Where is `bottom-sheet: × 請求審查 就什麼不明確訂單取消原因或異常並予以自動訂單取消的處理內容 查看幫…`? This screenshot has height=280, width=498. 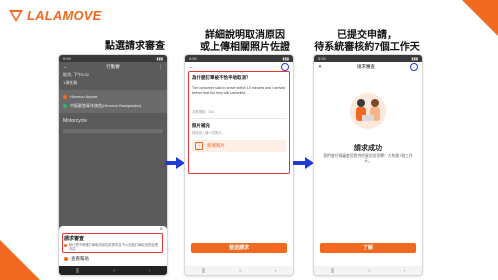
bottom-sheet: × 請求審查 就什麼不明確訂單取消原因或異常並予以自動訂單取消的處理內容 查看幫… is located at coordinates (113, 246).